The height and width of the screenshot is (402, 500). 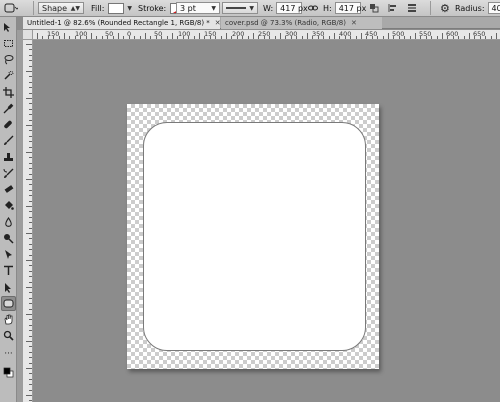 I want to click on eyedropper-tool, so click(x=8, y=108).